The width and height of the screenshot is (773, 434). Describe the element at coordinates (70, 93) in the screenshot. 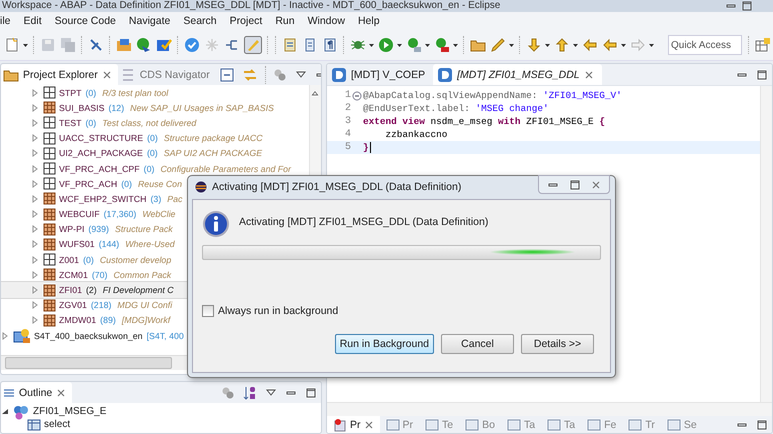

I see `package-name: STPT` at that location.